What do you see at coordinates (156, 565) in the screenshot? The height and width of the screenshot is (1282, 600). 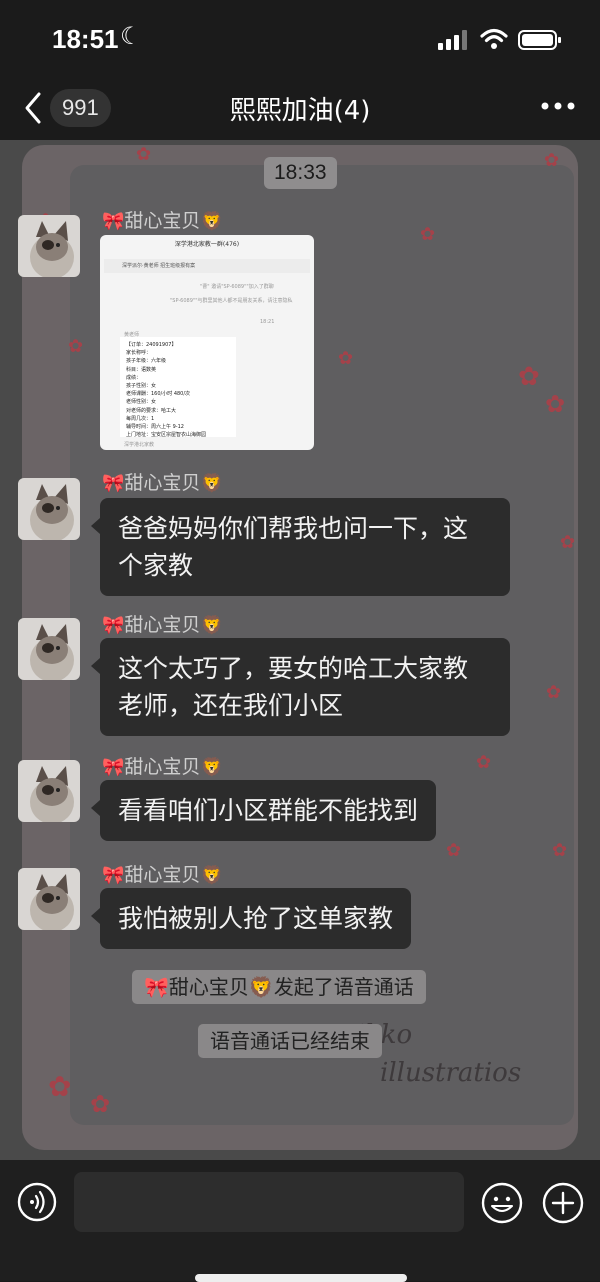 I see `message-text: 个家教` at bounding box center [156, 565].